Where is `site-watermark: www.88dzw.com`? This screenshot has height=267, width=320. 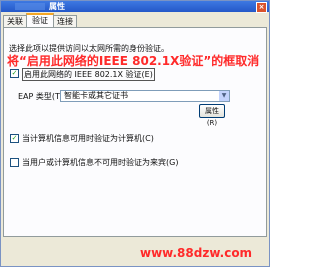
site-watermark: www.88dzw.com is located at coordinates (196, 253).